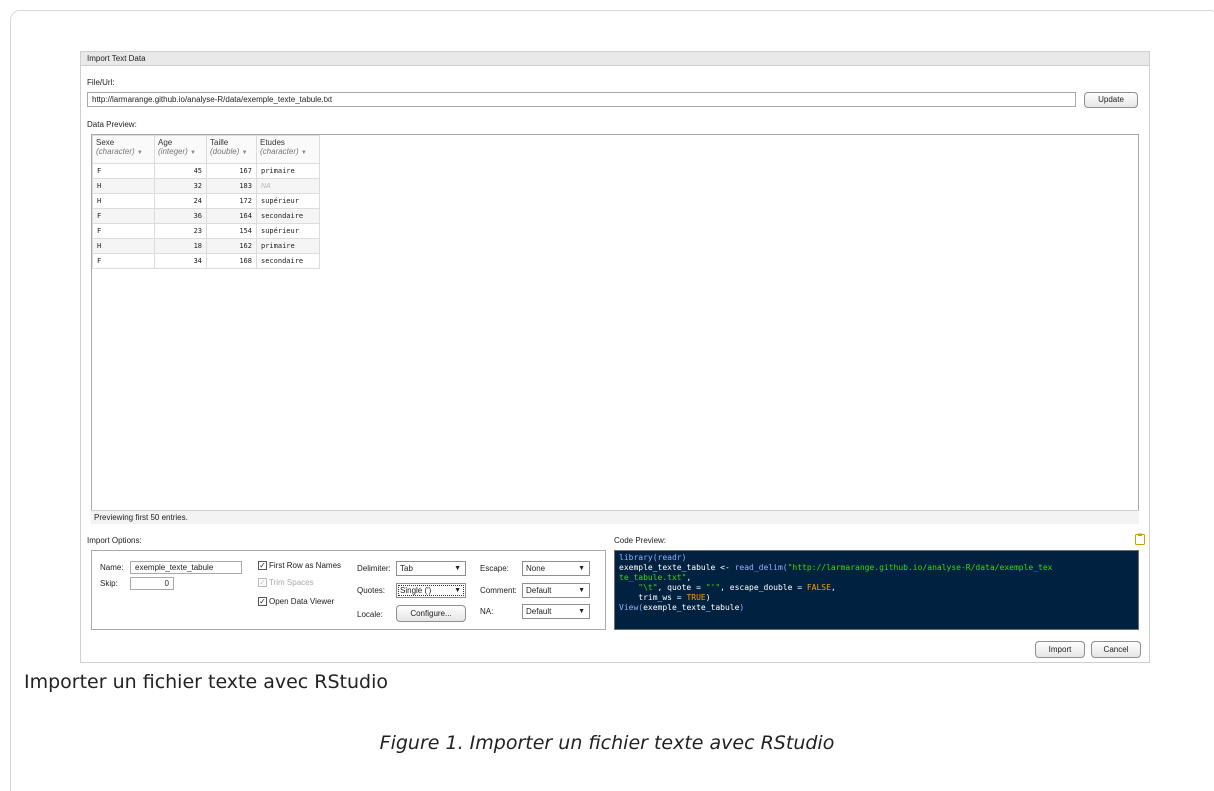 The width and height of the screenshot is (1214, 791). What do you see at coordinates (225, 151) in the screenshot?
I see `column-type: (double)` at bounding box center [225, 151].